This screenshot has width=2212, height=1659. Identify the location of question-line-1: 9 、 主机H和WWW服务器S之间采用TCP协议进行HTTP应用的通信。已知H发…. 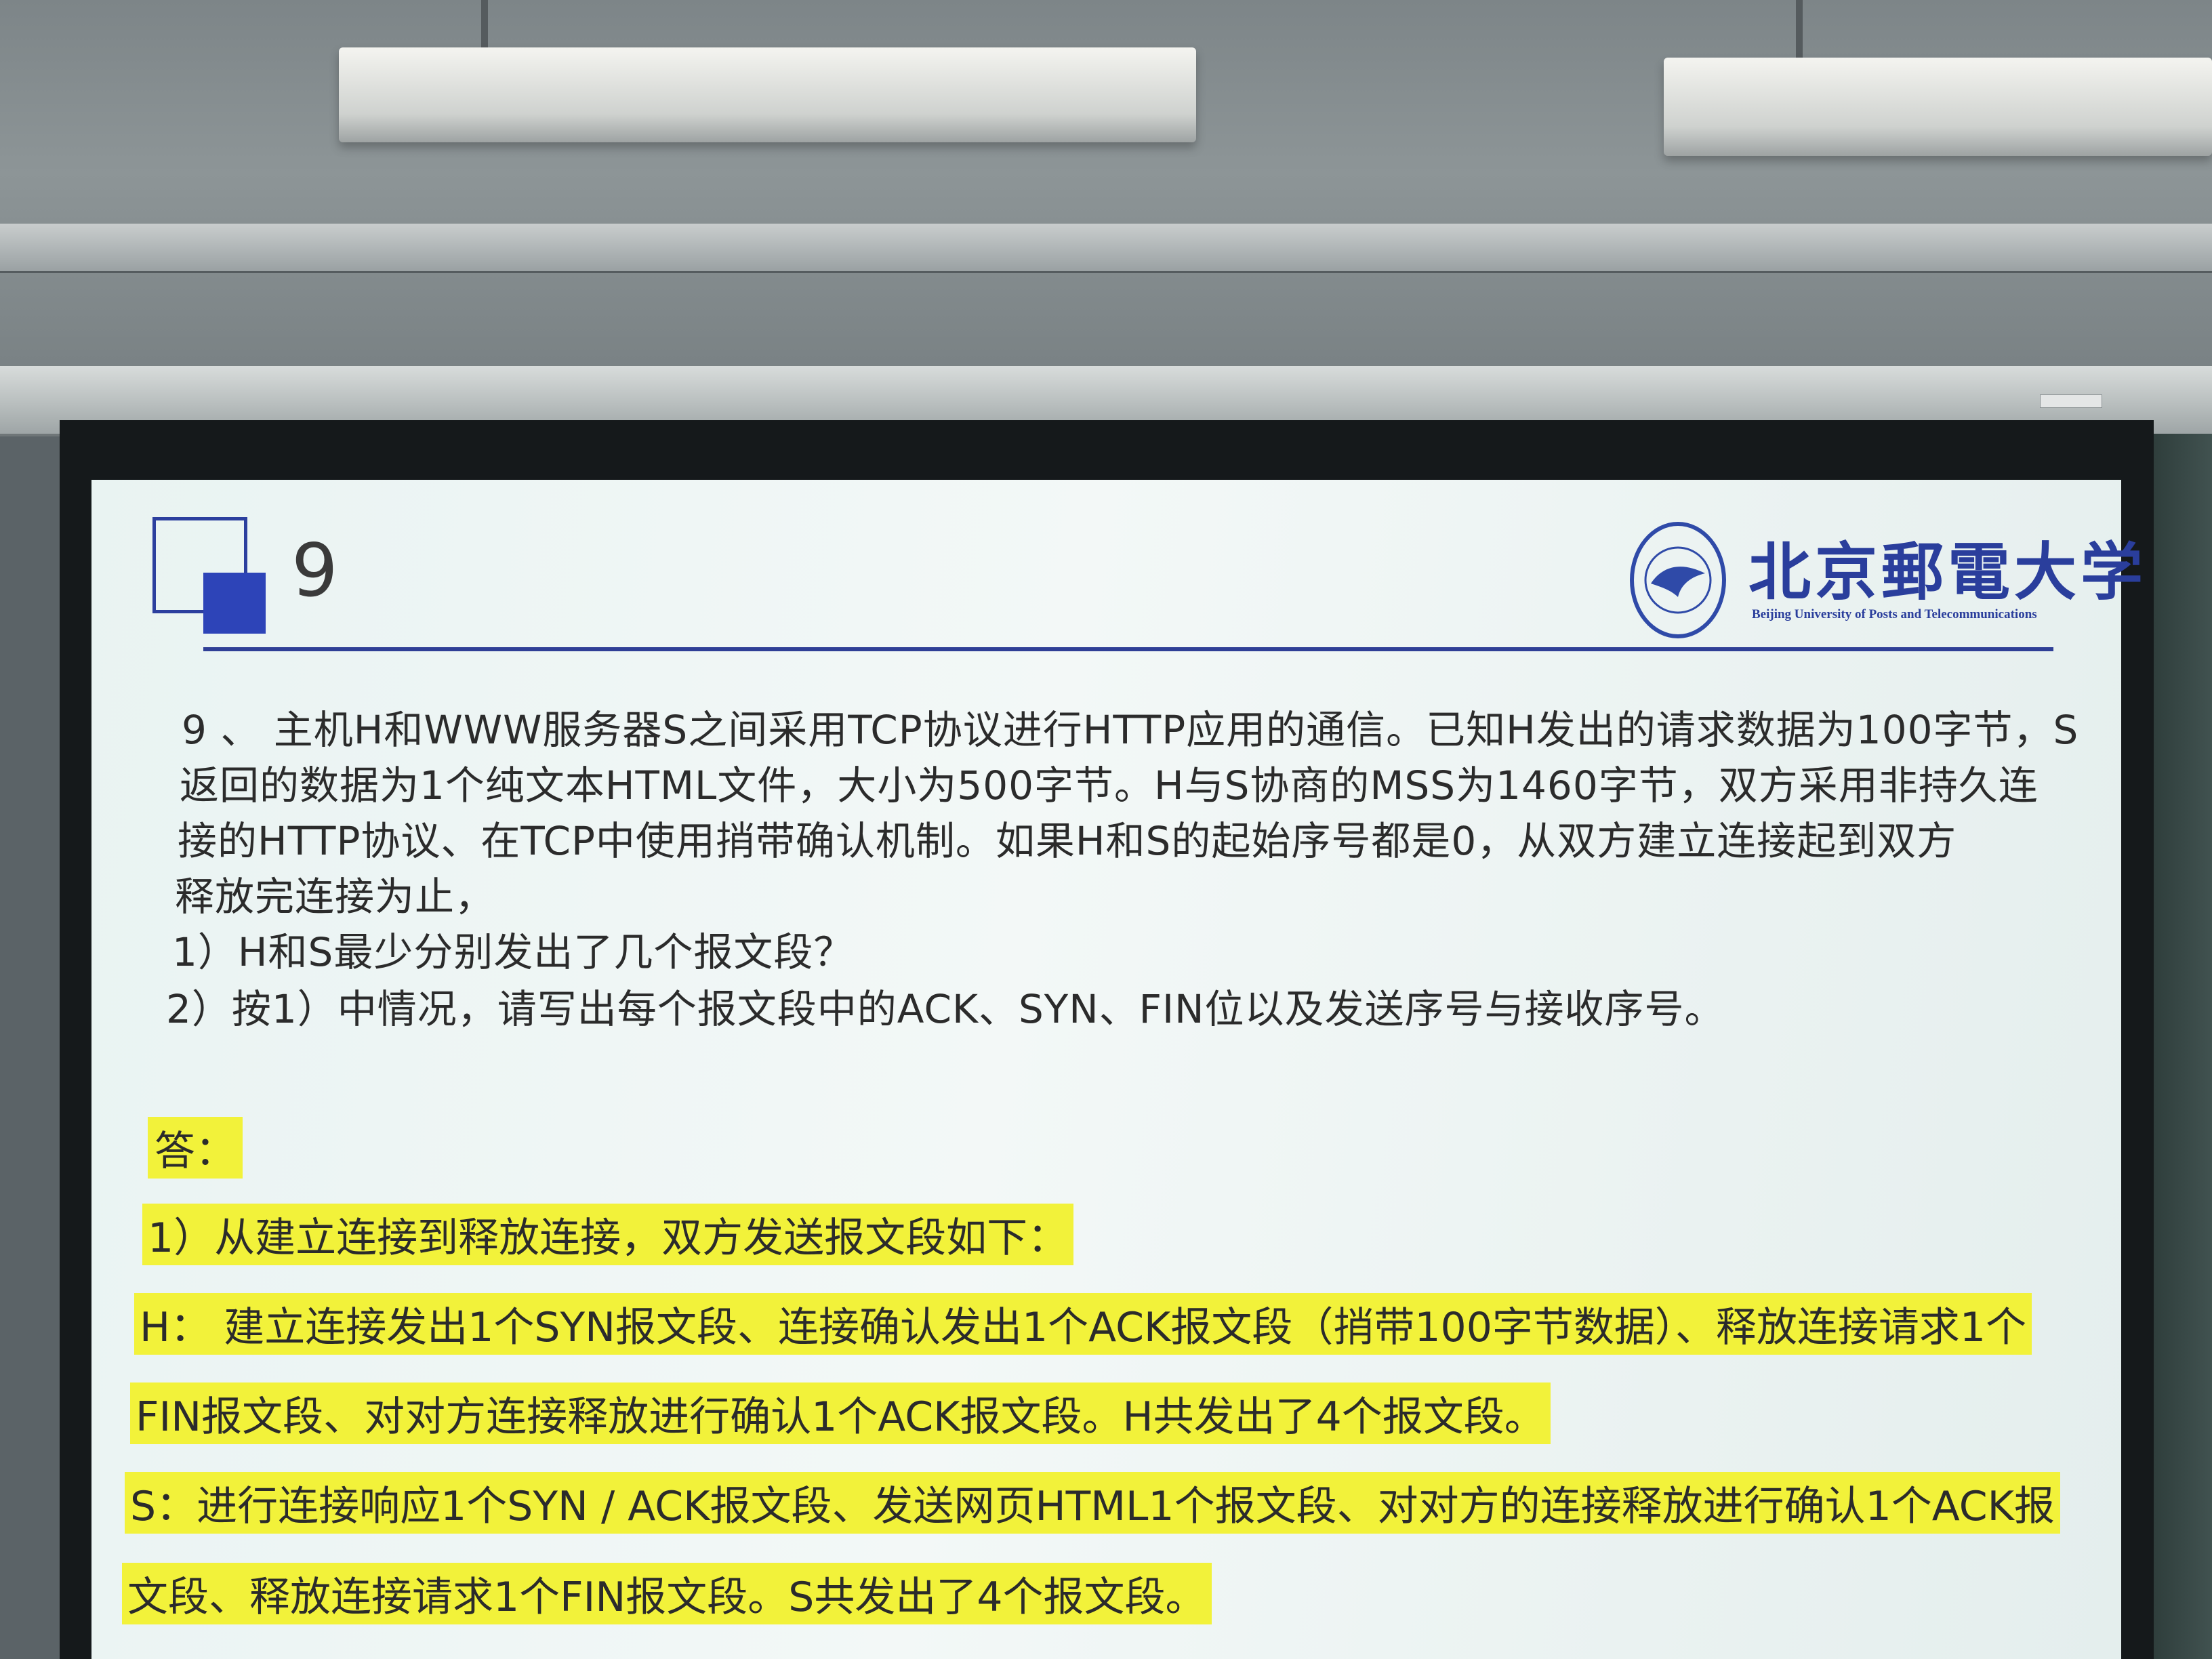
(1130, 730).